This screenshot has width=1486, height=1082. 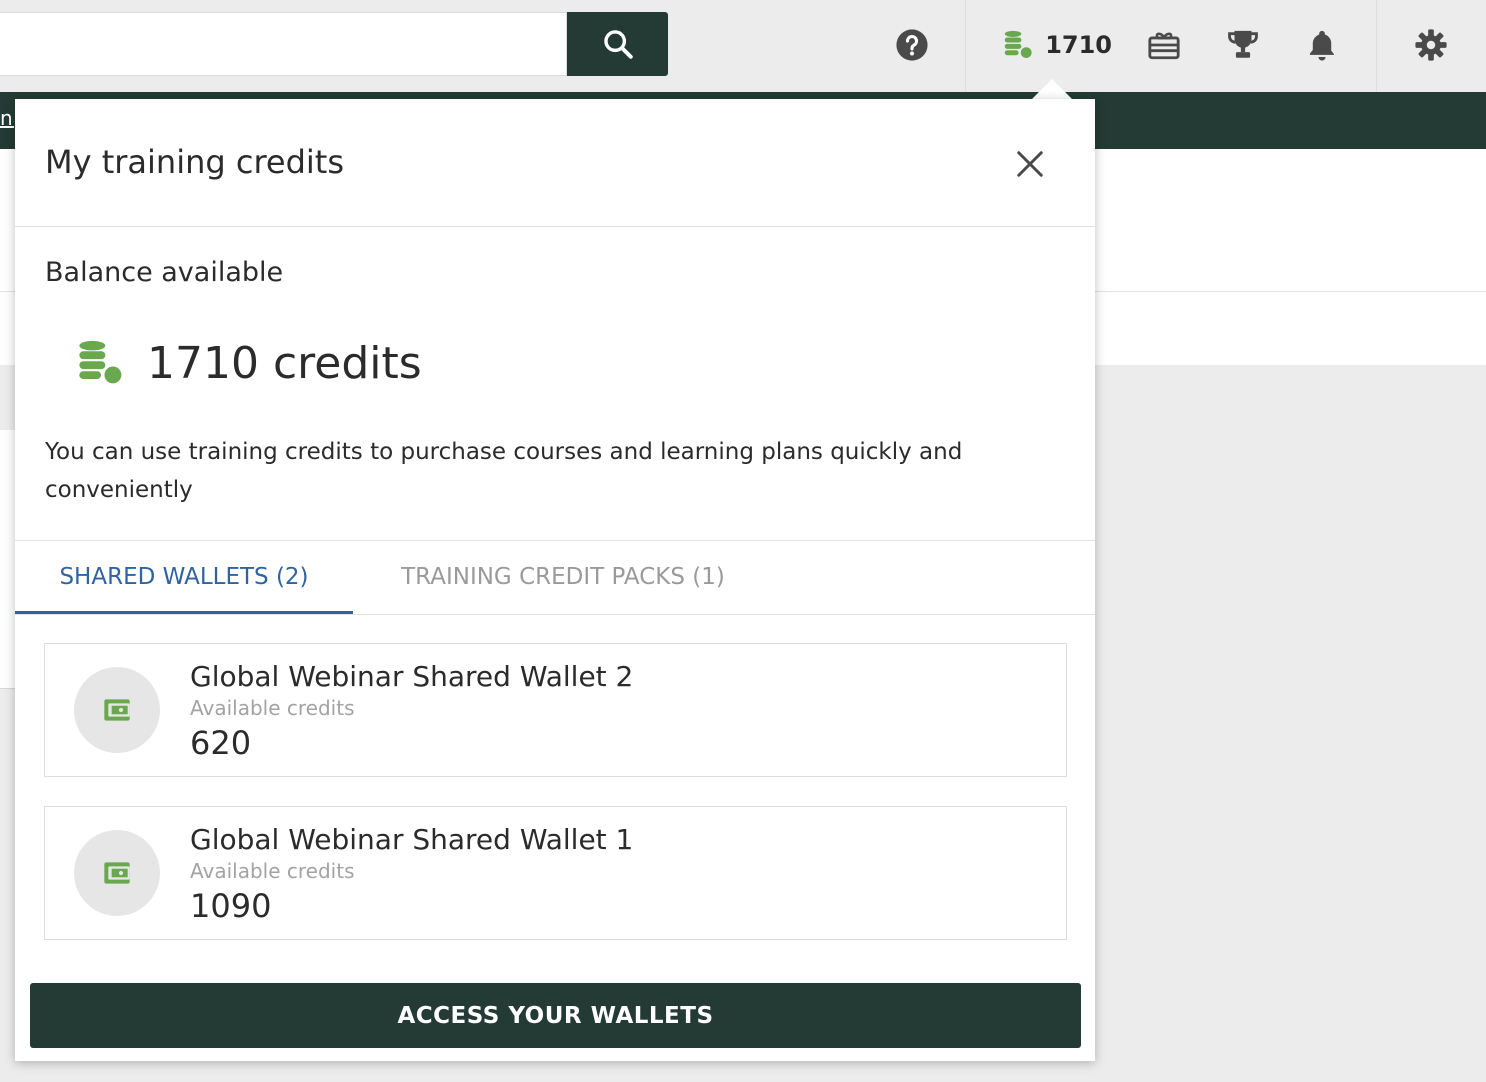 What do you see at coordinates (283, 44) in the screenshot?
I see `search-input` at bounding box center [283, 44].